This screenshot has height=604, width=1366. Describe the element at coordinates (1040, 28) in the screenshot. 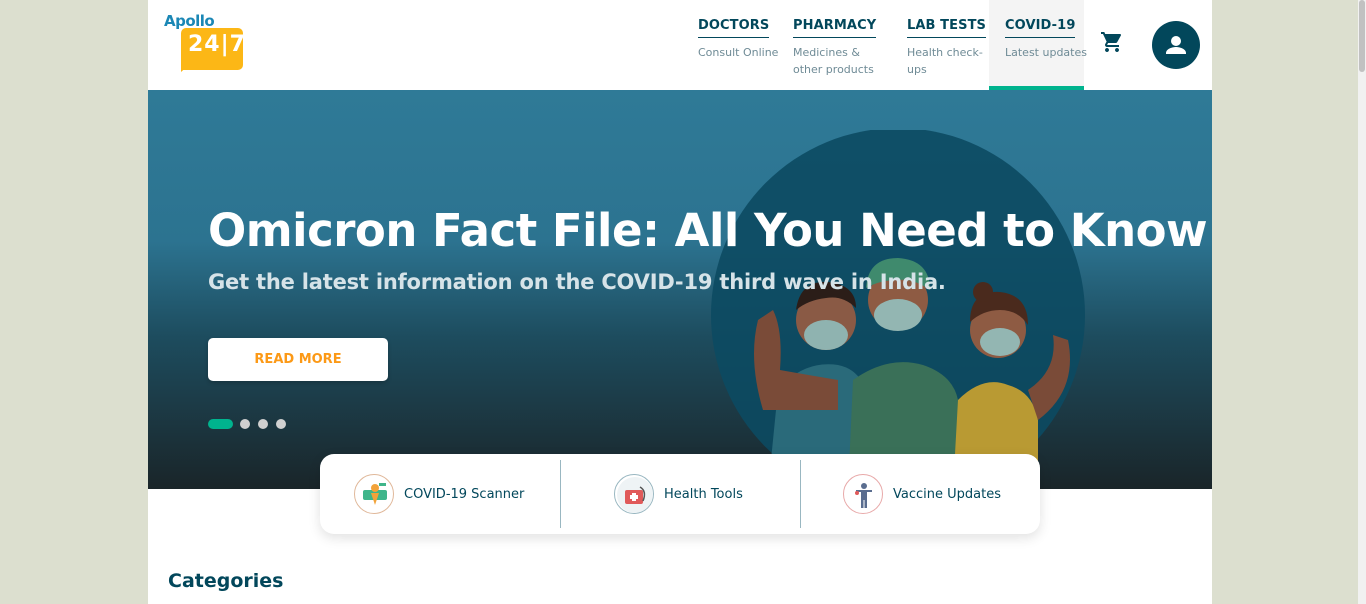

I see `nav-covid-19-title: COVID-19` at that location.